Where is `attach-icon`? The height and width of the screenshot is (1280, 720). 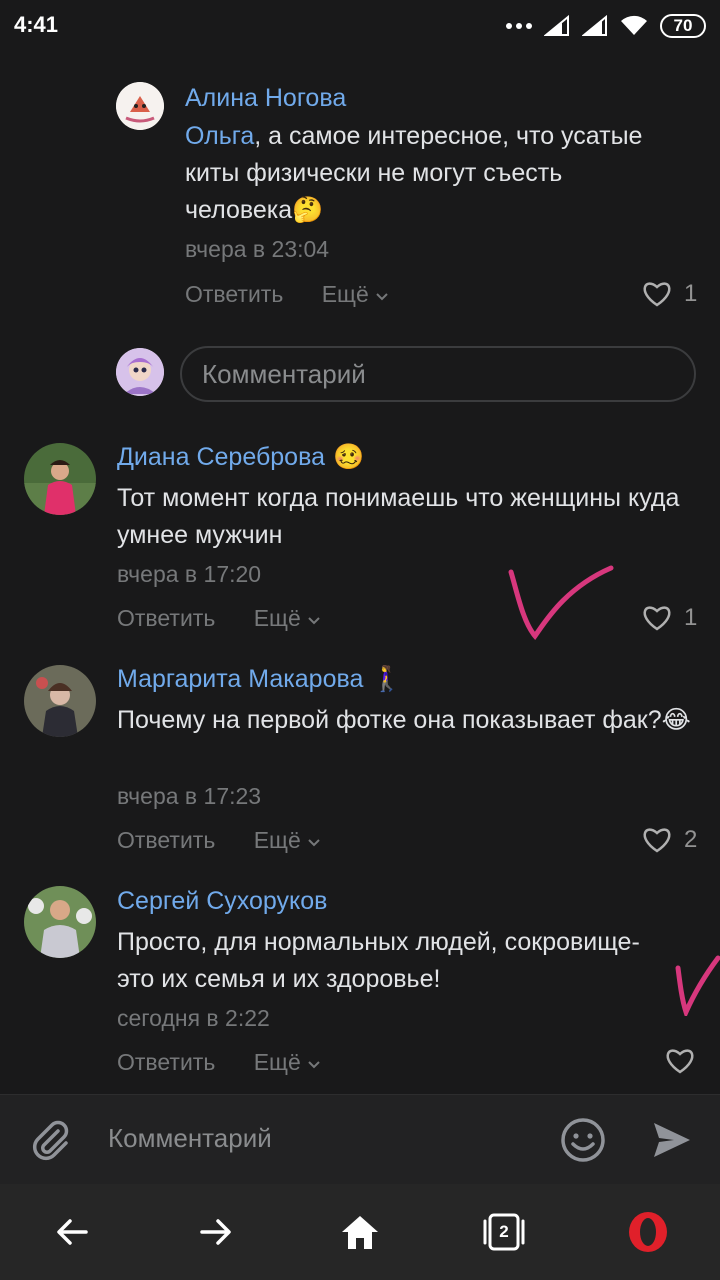 attach-icon is located at coordinates (50, 1139).